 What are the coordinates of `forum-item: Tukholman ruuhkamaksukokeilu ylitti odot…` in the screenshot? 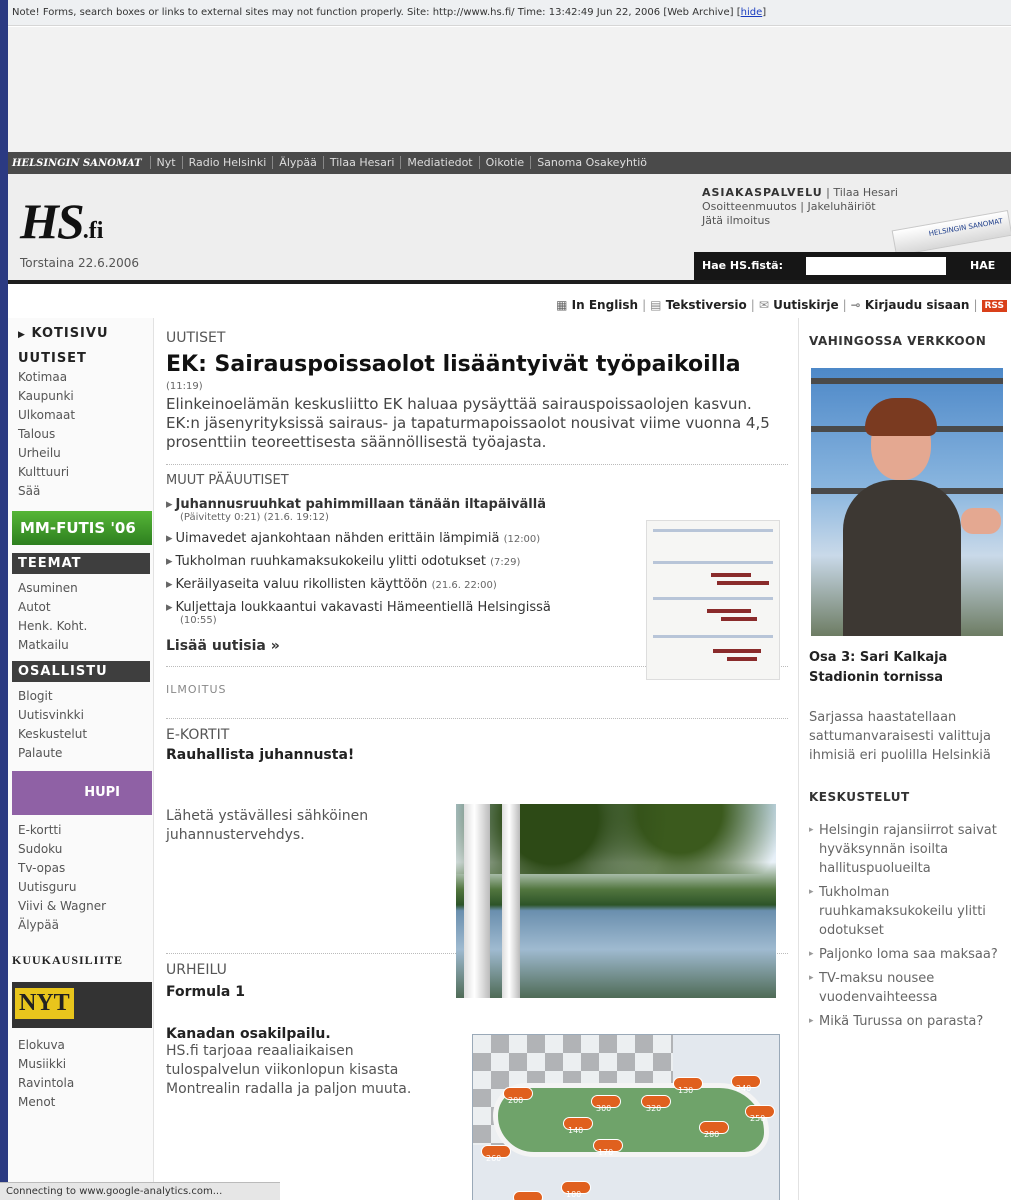 It's located at (907, 911).